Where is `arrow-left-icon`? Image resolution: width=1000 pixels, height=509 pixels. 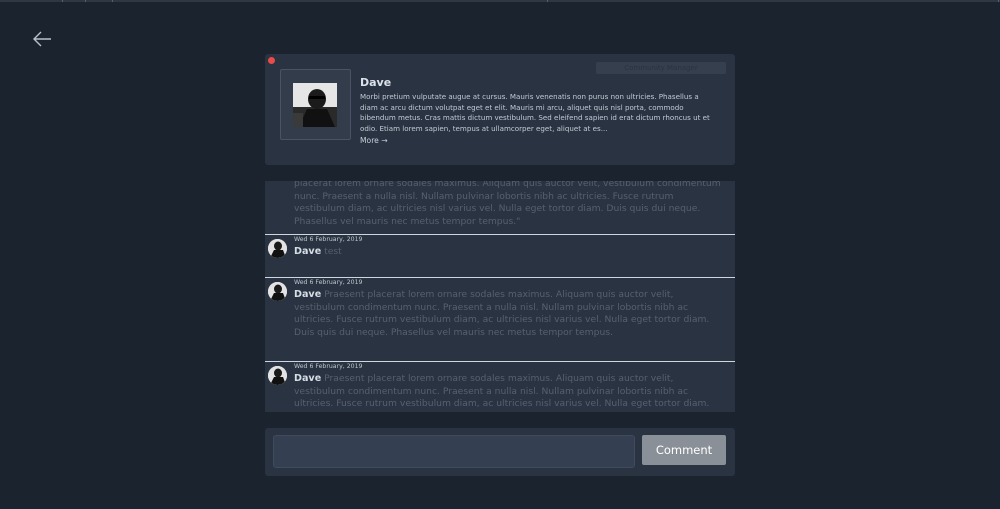
arrow-left-icon is located at coordinates (42, 39).